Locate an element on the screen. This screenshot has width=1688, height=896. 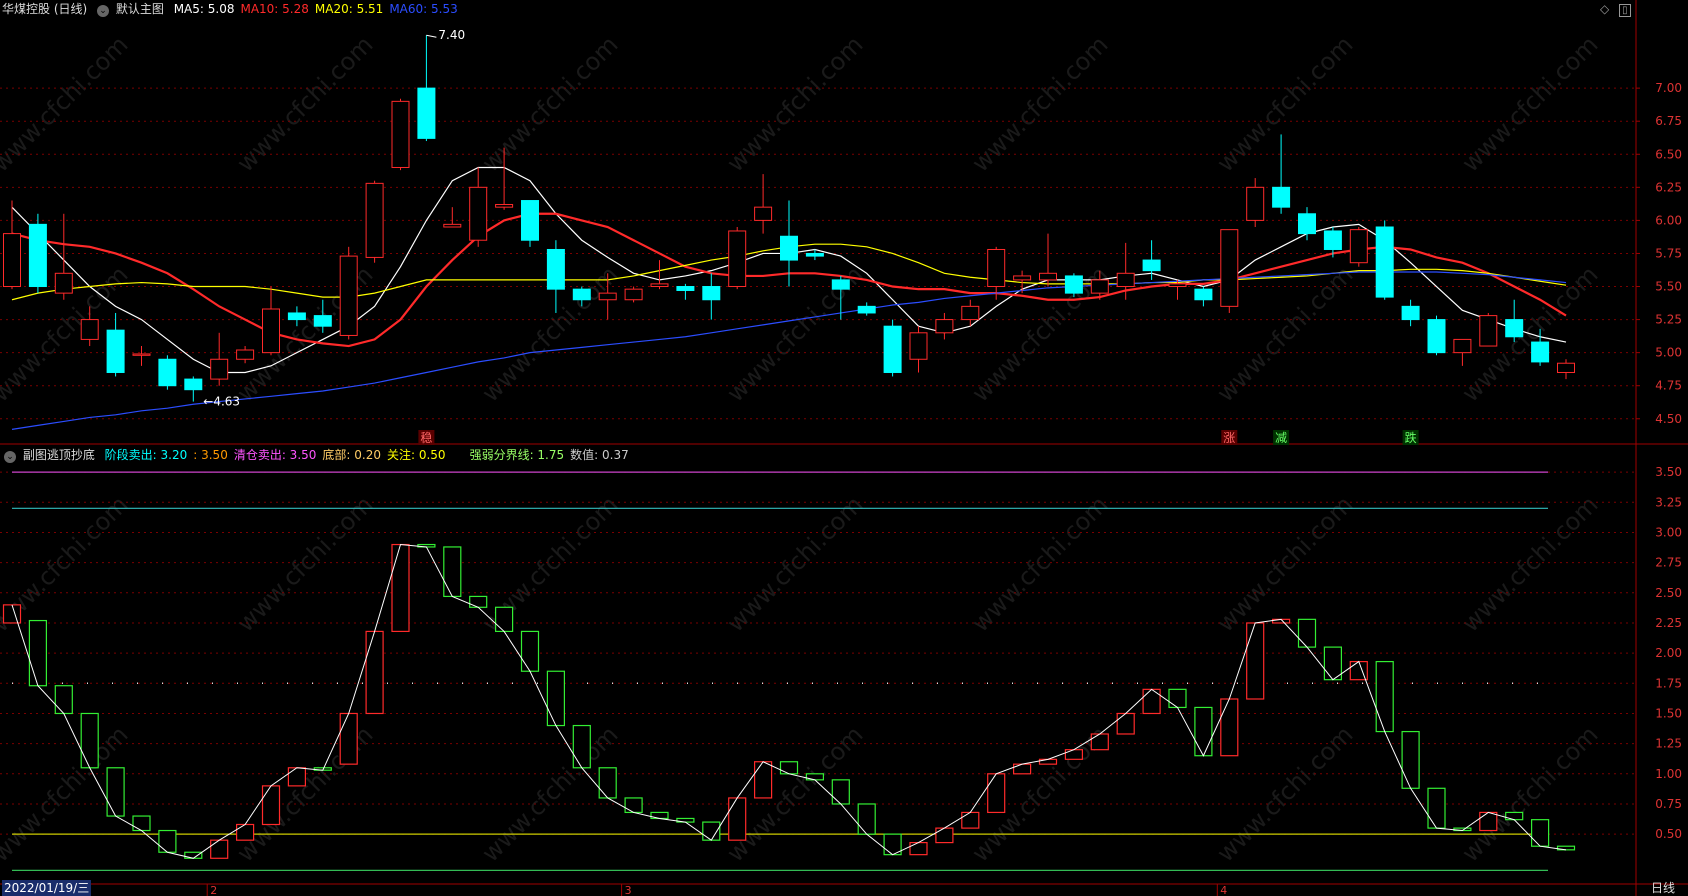
main-chart-label: 默认主图 is located at coordinates (140, 9).